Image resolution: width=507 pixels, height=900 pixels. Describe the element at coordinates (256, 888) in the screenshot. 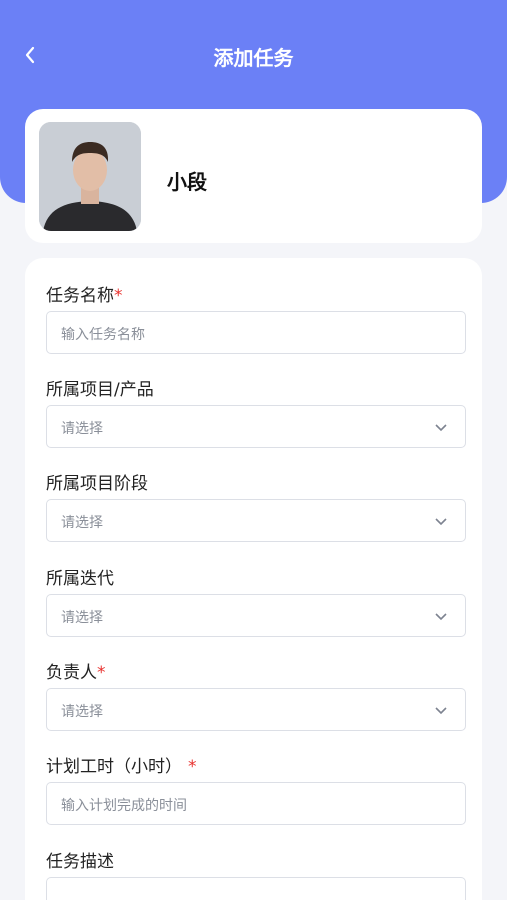

I see `description-textarea` at that location.